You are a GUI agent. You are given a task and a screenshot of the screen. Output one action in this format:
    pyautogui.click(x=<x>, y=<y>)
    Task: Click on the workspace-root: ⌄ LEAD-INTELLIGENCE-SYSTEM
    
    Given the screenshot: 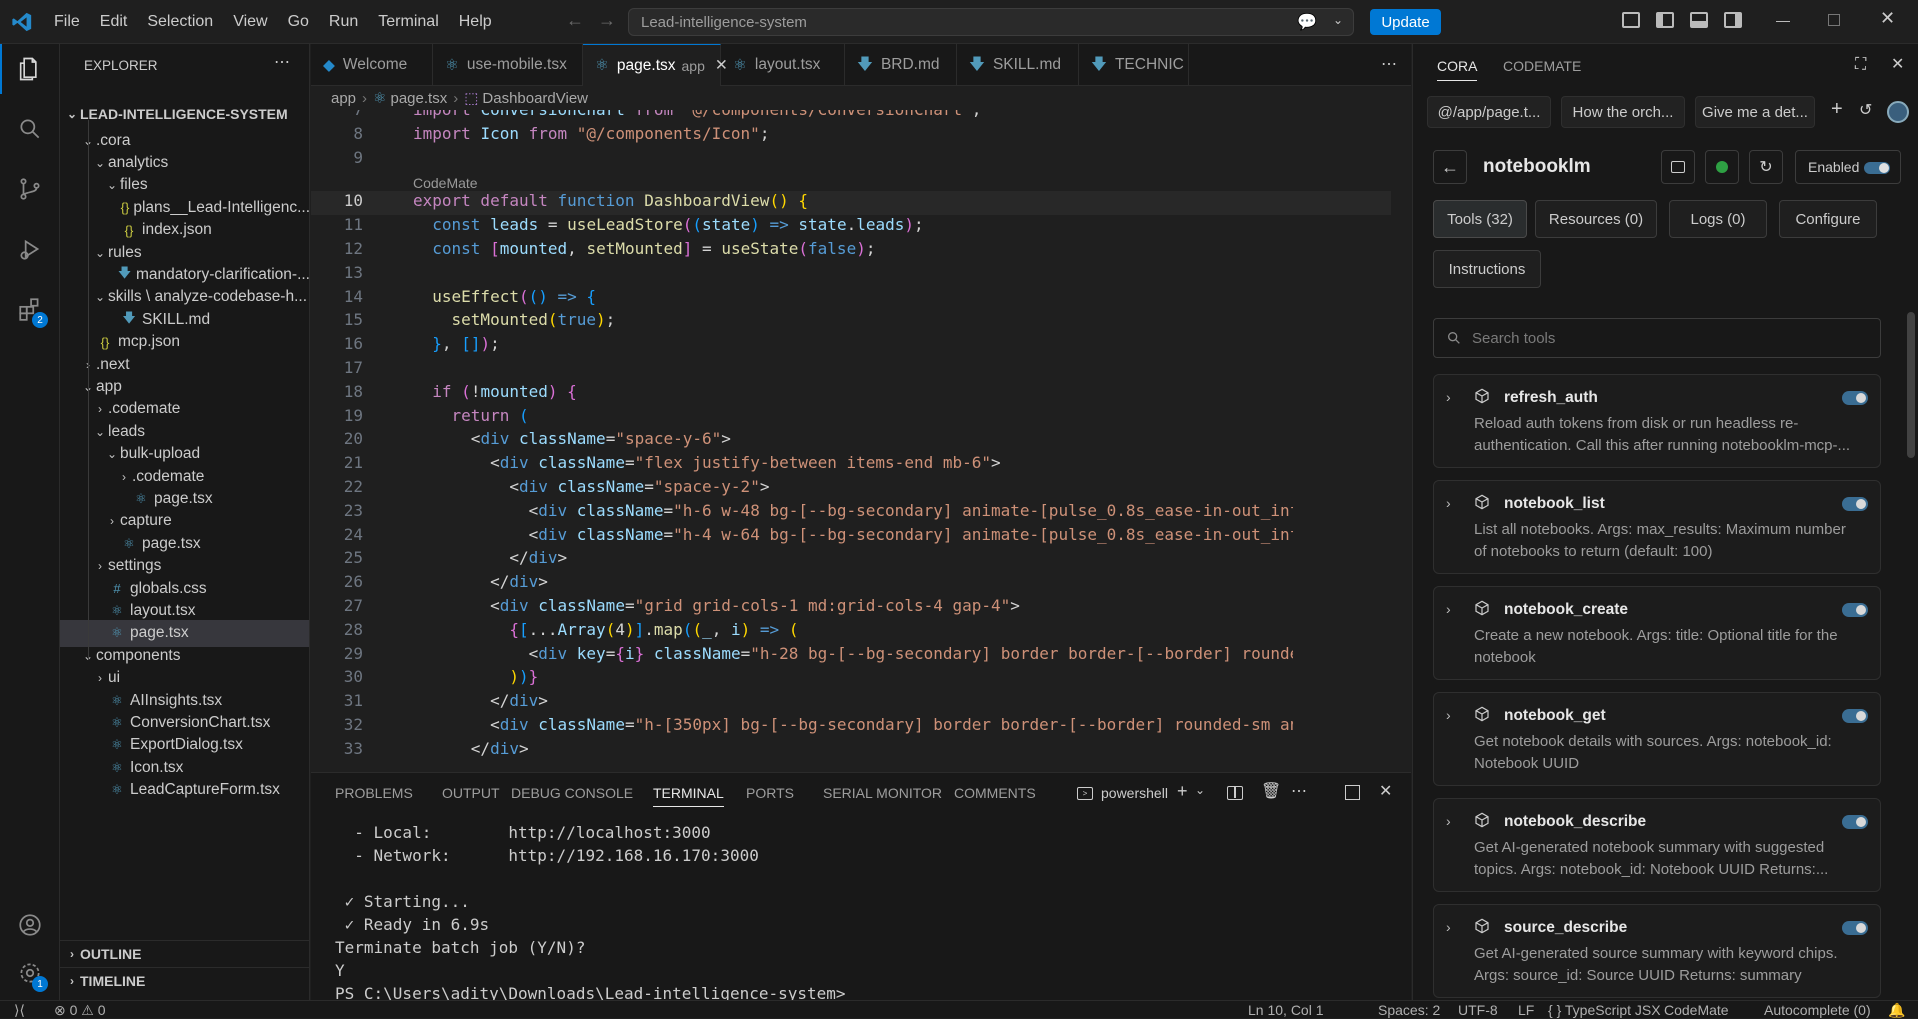 What is the action you would take?
    pyautogui.click(x=184, y=113)
    